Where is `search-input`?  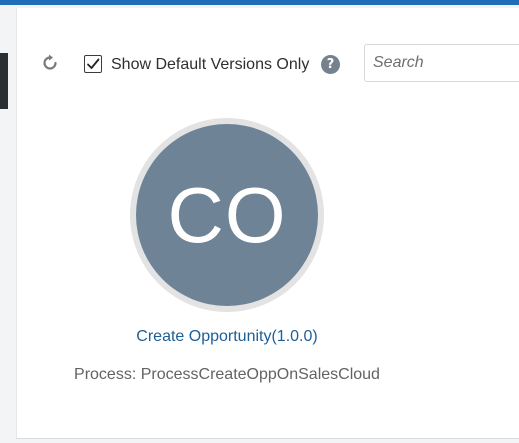
search-input is located at coordinates (441, 63).